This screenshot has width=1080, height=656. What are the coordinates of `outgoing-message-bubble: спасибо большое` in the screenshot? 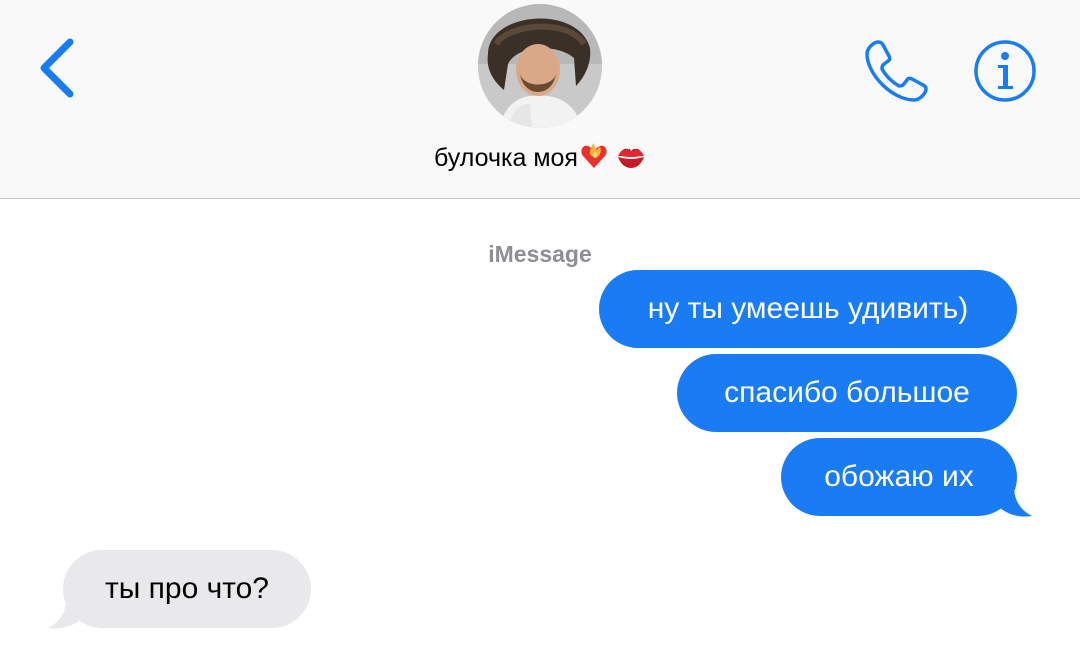 It's located at (847, 393).